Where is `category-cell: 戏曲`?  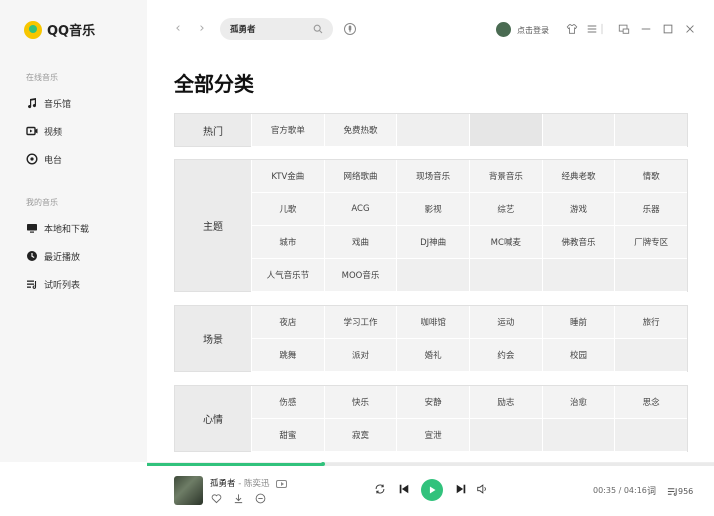
category-cell: 戏曲 is located at coordinates (360, 242).